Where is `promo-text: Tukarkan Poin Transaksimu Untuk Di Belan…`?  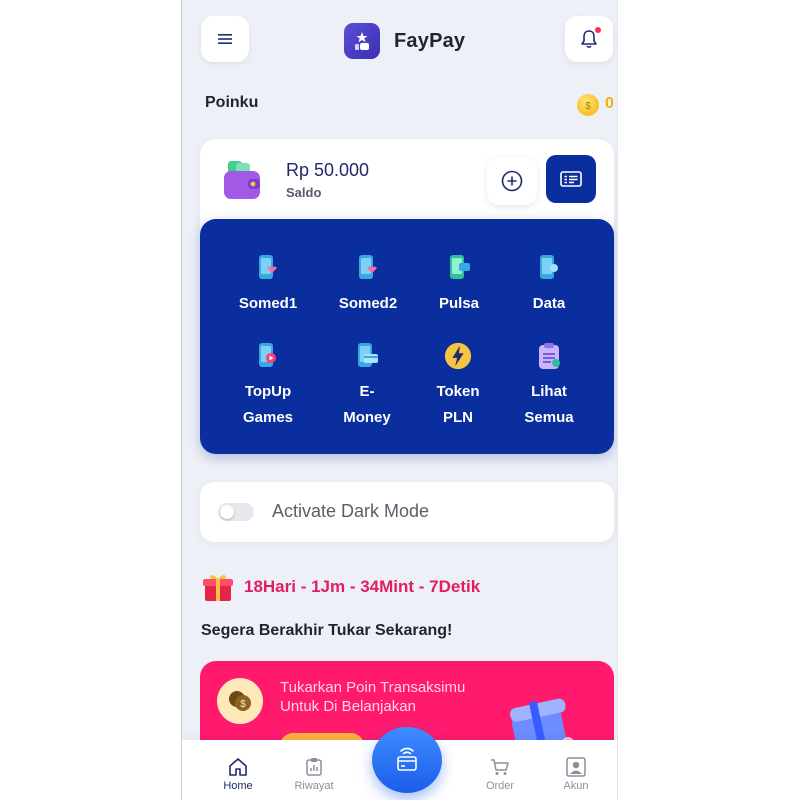
promo-text: Tukarkan Poin Transaksimu Untuk Di Belan… is located at coordinates (373, 697).